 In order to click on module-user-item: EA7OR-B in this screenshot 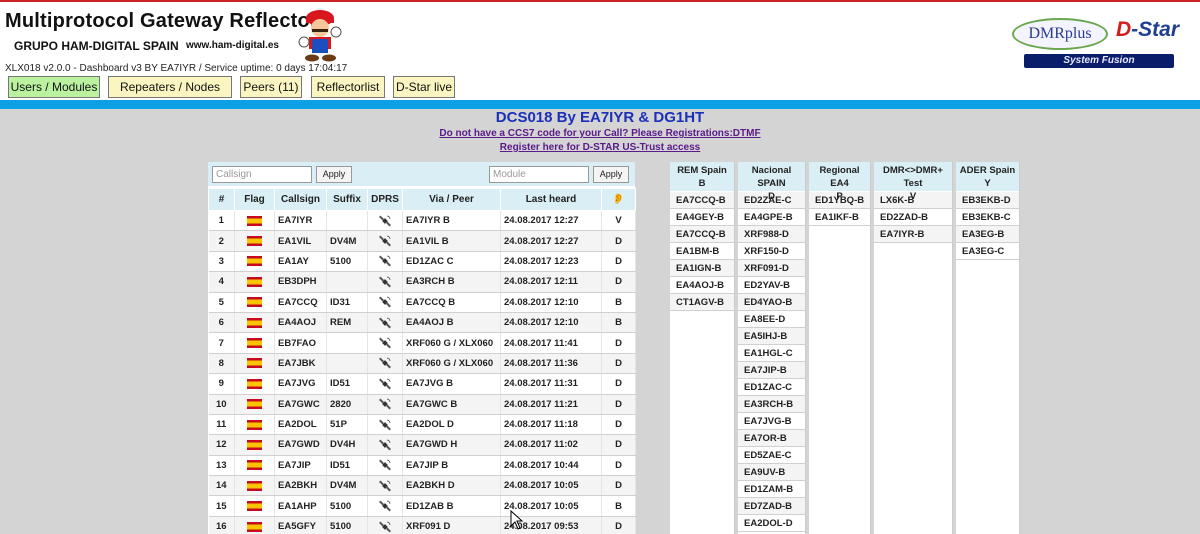, I will do `click(771, 438)`.